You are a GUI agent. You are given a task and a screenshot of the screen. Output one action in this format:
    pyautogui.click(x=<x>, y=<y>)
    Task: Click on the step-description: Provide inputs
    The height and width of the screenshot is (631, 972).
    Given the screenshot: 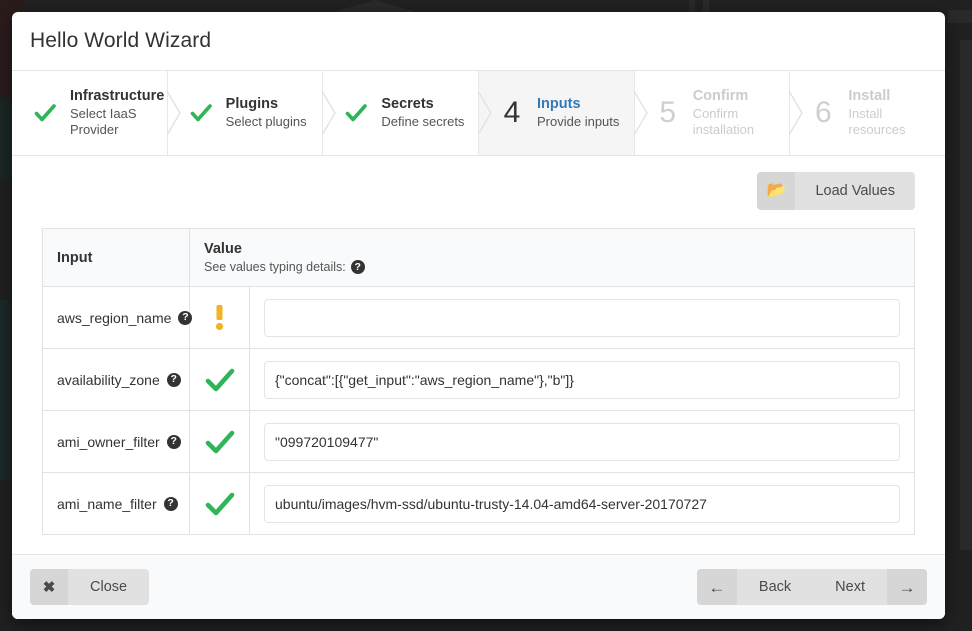 What is the action you would take?
    pyautogui.click(x=578, y=121)
    